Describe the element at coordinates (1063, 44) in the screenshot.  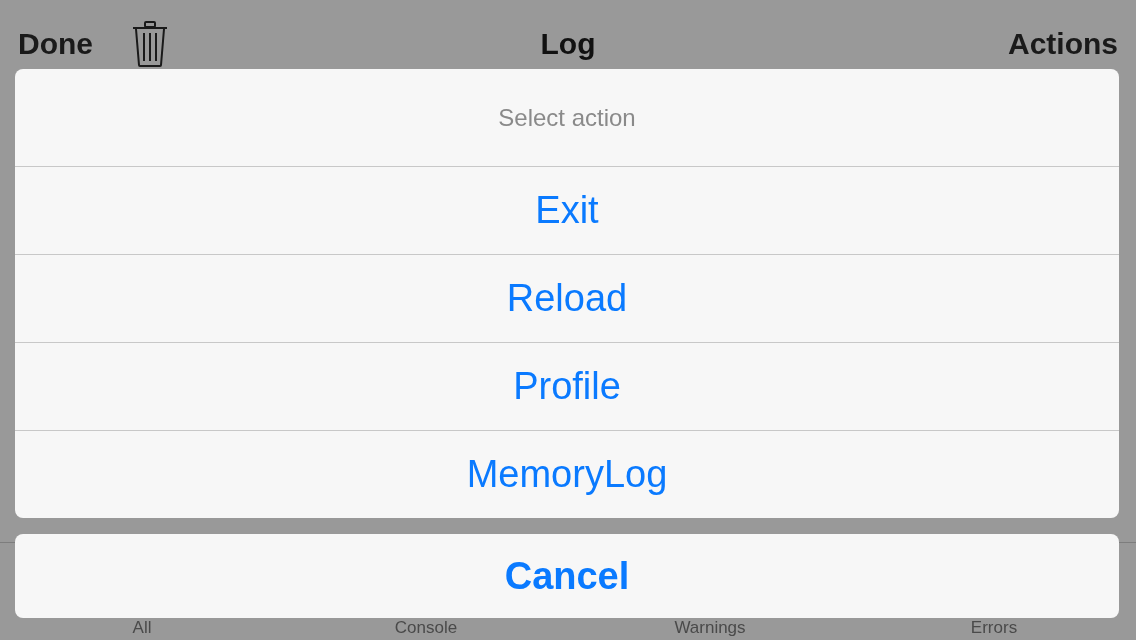
I see `actions-button: Actions` at that location.